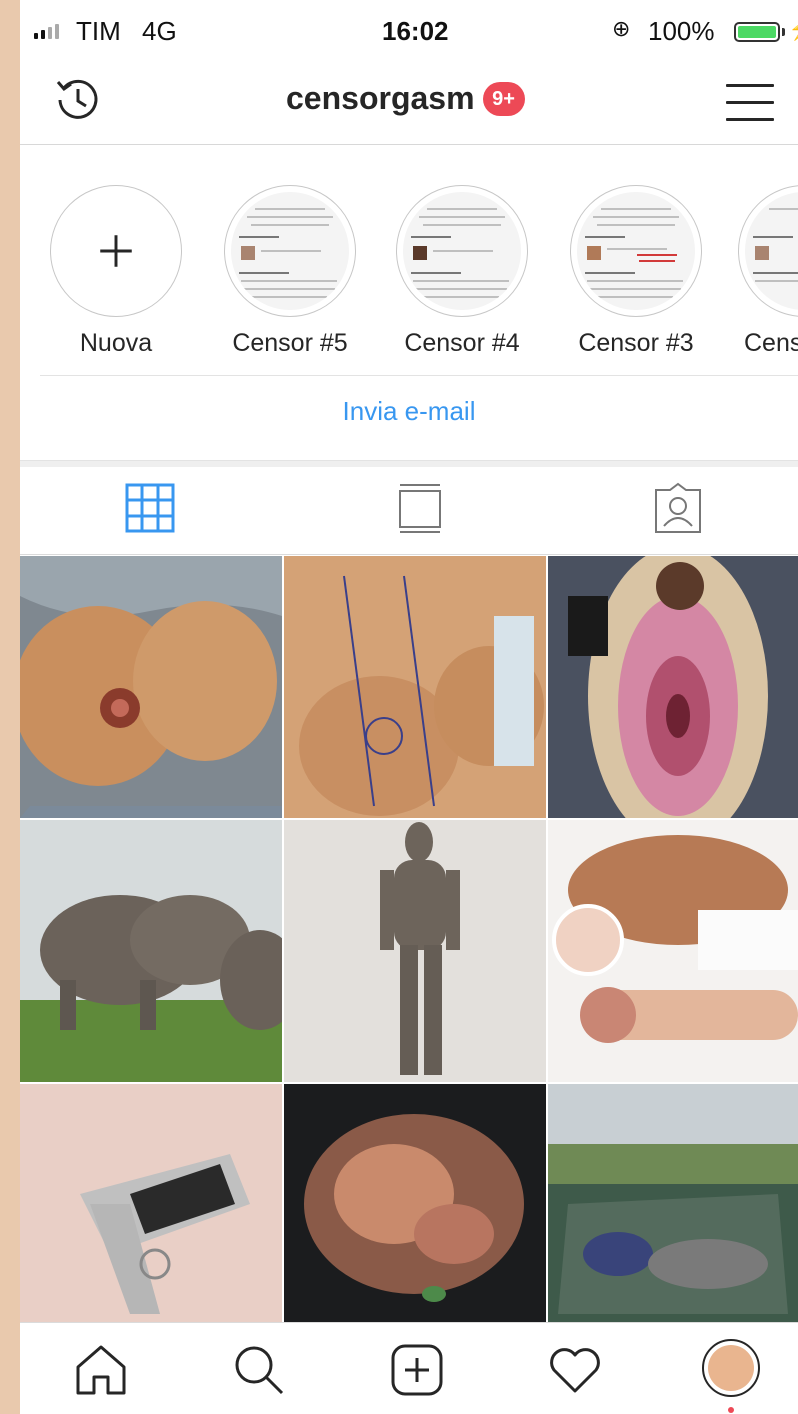 This screenshot has height=1414, width=798. I want to click on status-bar: TIM 4G 16:02 ⊕ 100% ⚡, so click(409, 31).